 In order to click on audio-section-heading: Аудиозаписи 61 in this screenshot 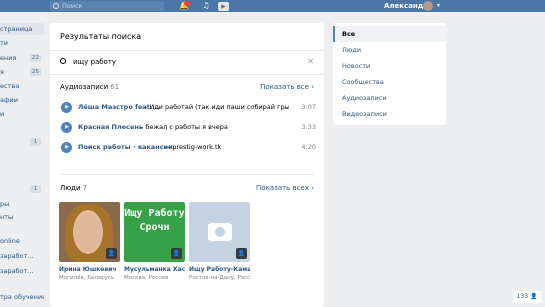, I will do `click(90, 87)`.